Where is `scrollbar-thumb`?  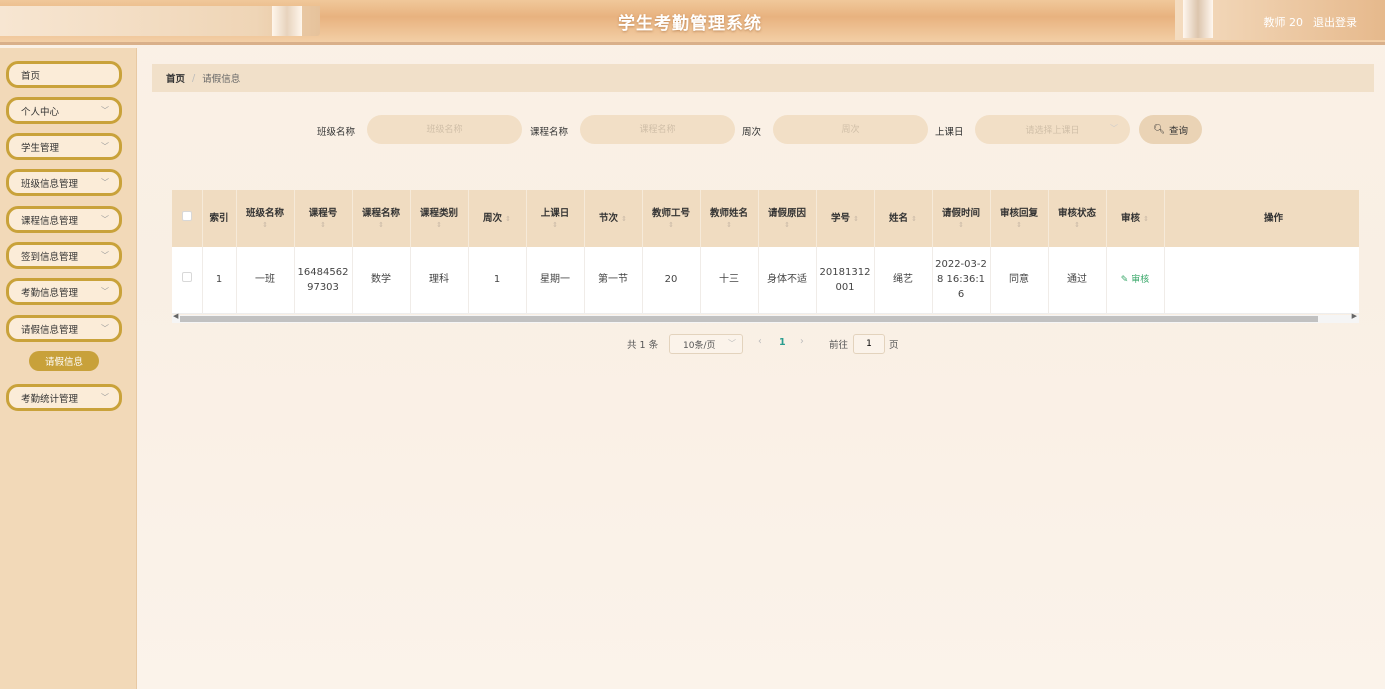
scrollbar-thumb is located at coordinates (749, 319).